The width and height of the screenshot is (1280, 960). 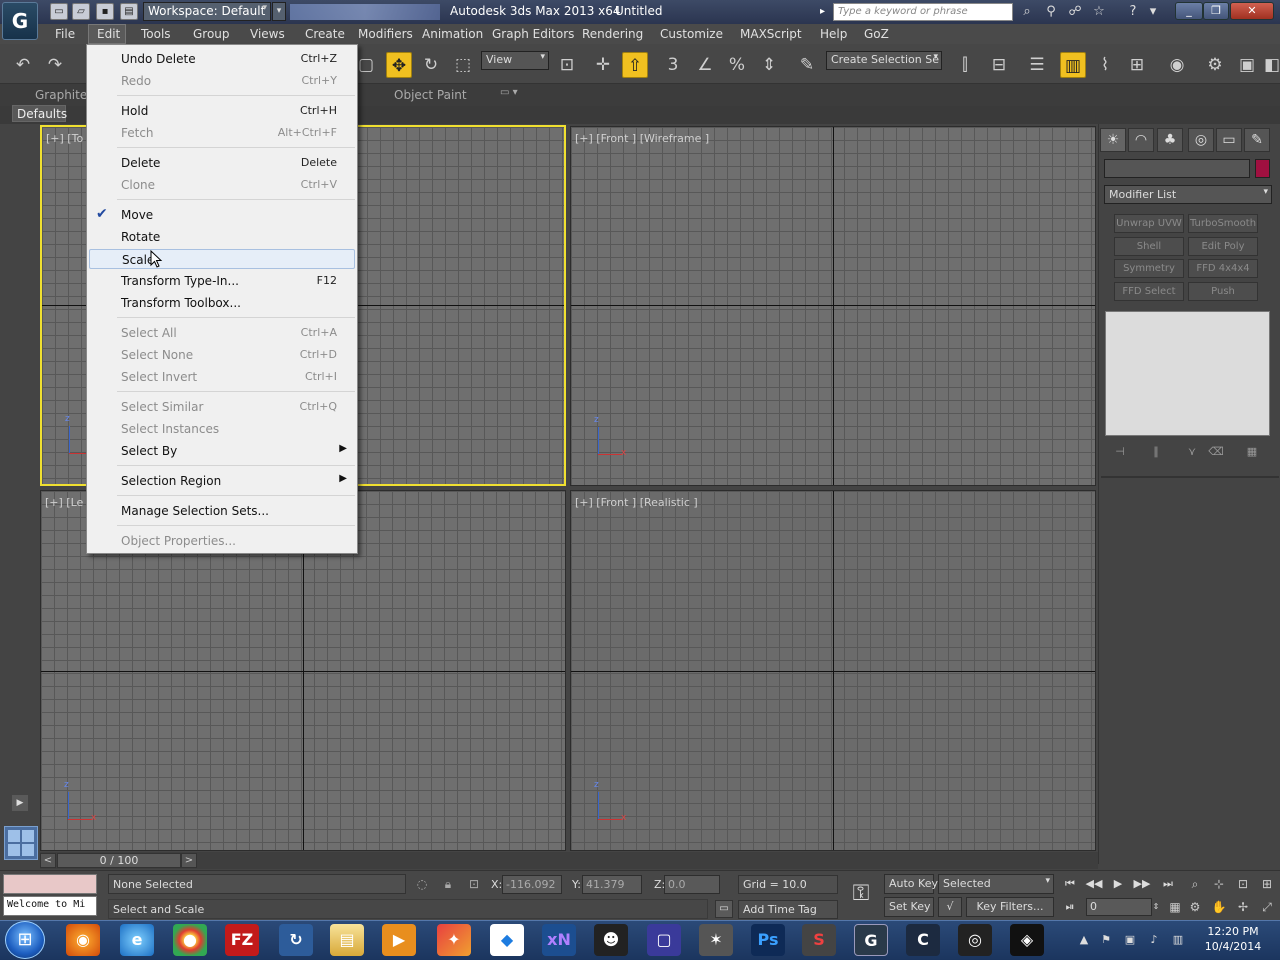 What do you see at coordinates (1262, 168) in the screenshot?
I see `object-color-swatch` at bounding box center [1262, 168].